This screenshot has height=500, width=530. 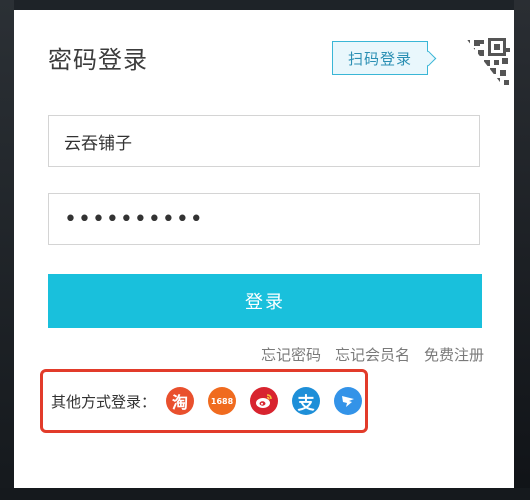 I want to click on qr-login-tooltip: 扫码登录, so click(x=380, y=58).